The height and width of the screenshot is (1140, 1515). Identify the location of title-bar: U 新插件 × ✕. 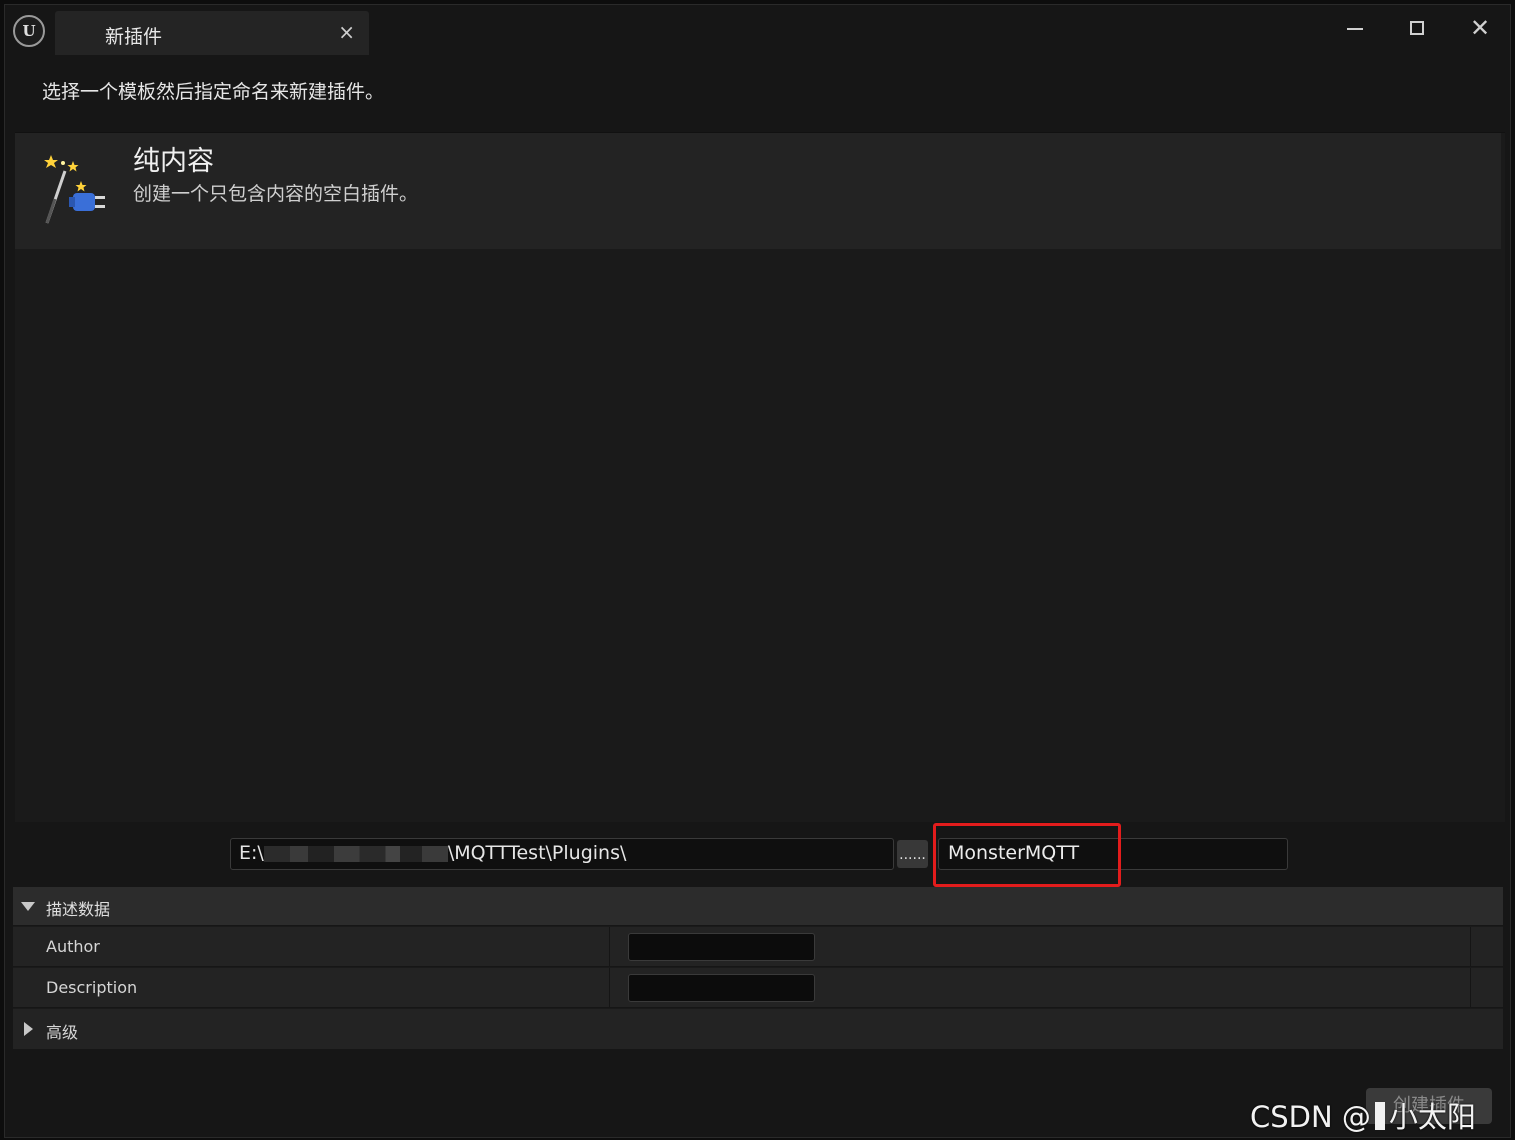
(757, 33).